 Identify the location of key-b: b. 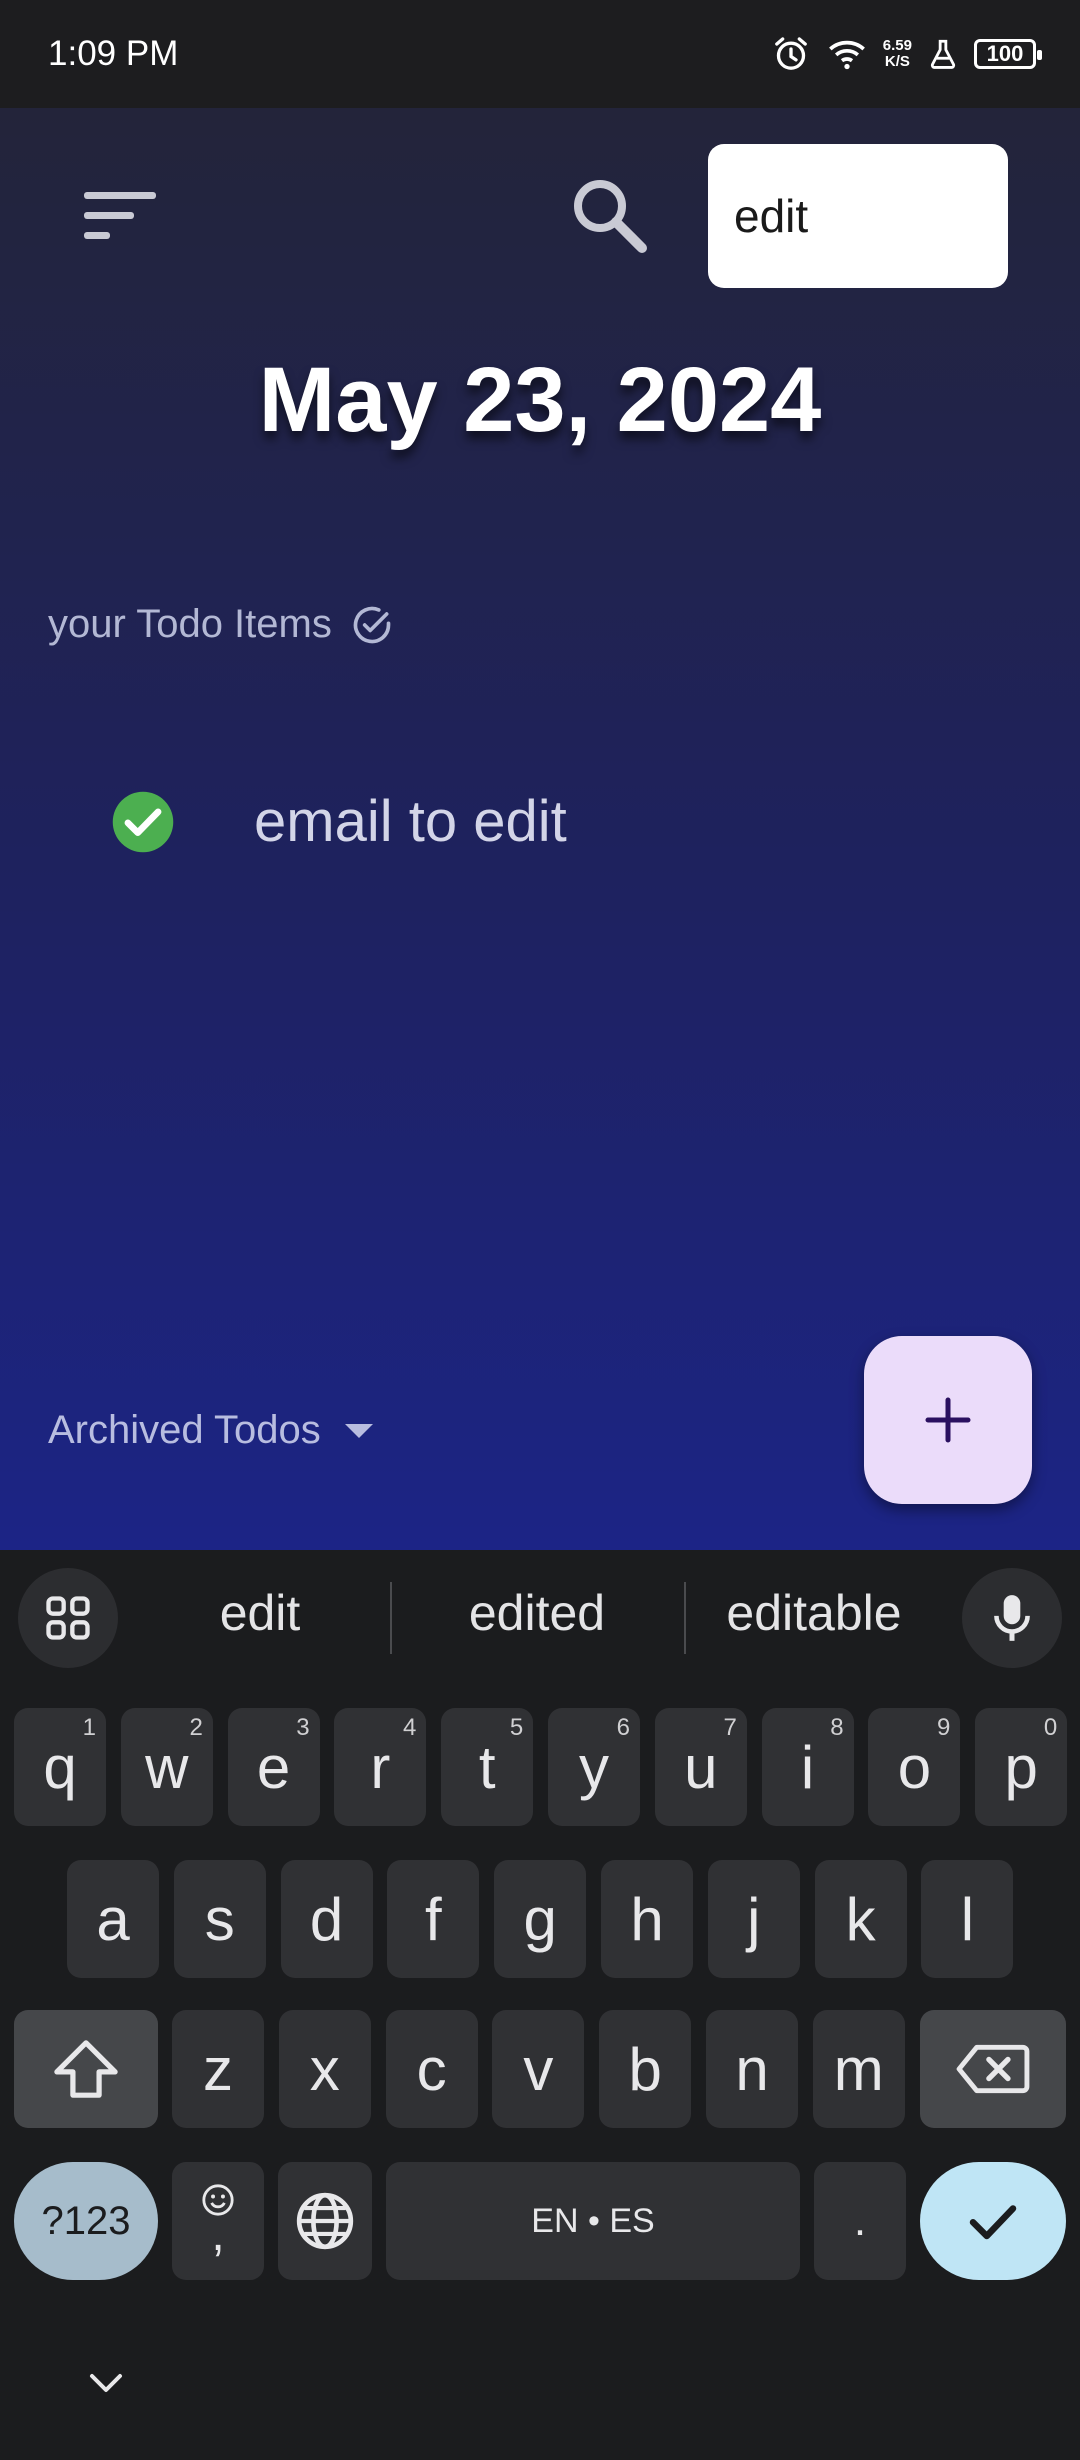
(645, 2069).